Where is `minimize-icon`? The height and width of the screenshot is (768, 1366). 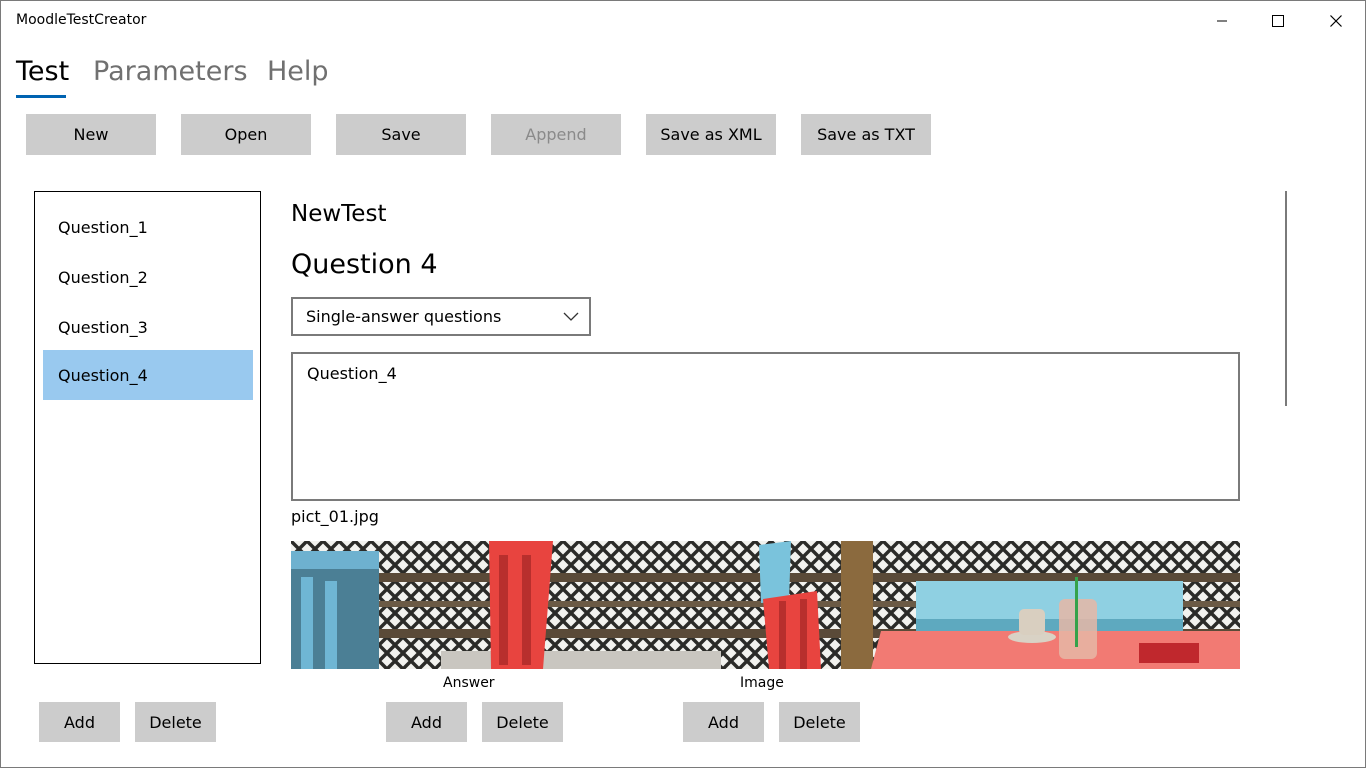 minimize-icon is located at coordinates (1222, 21).